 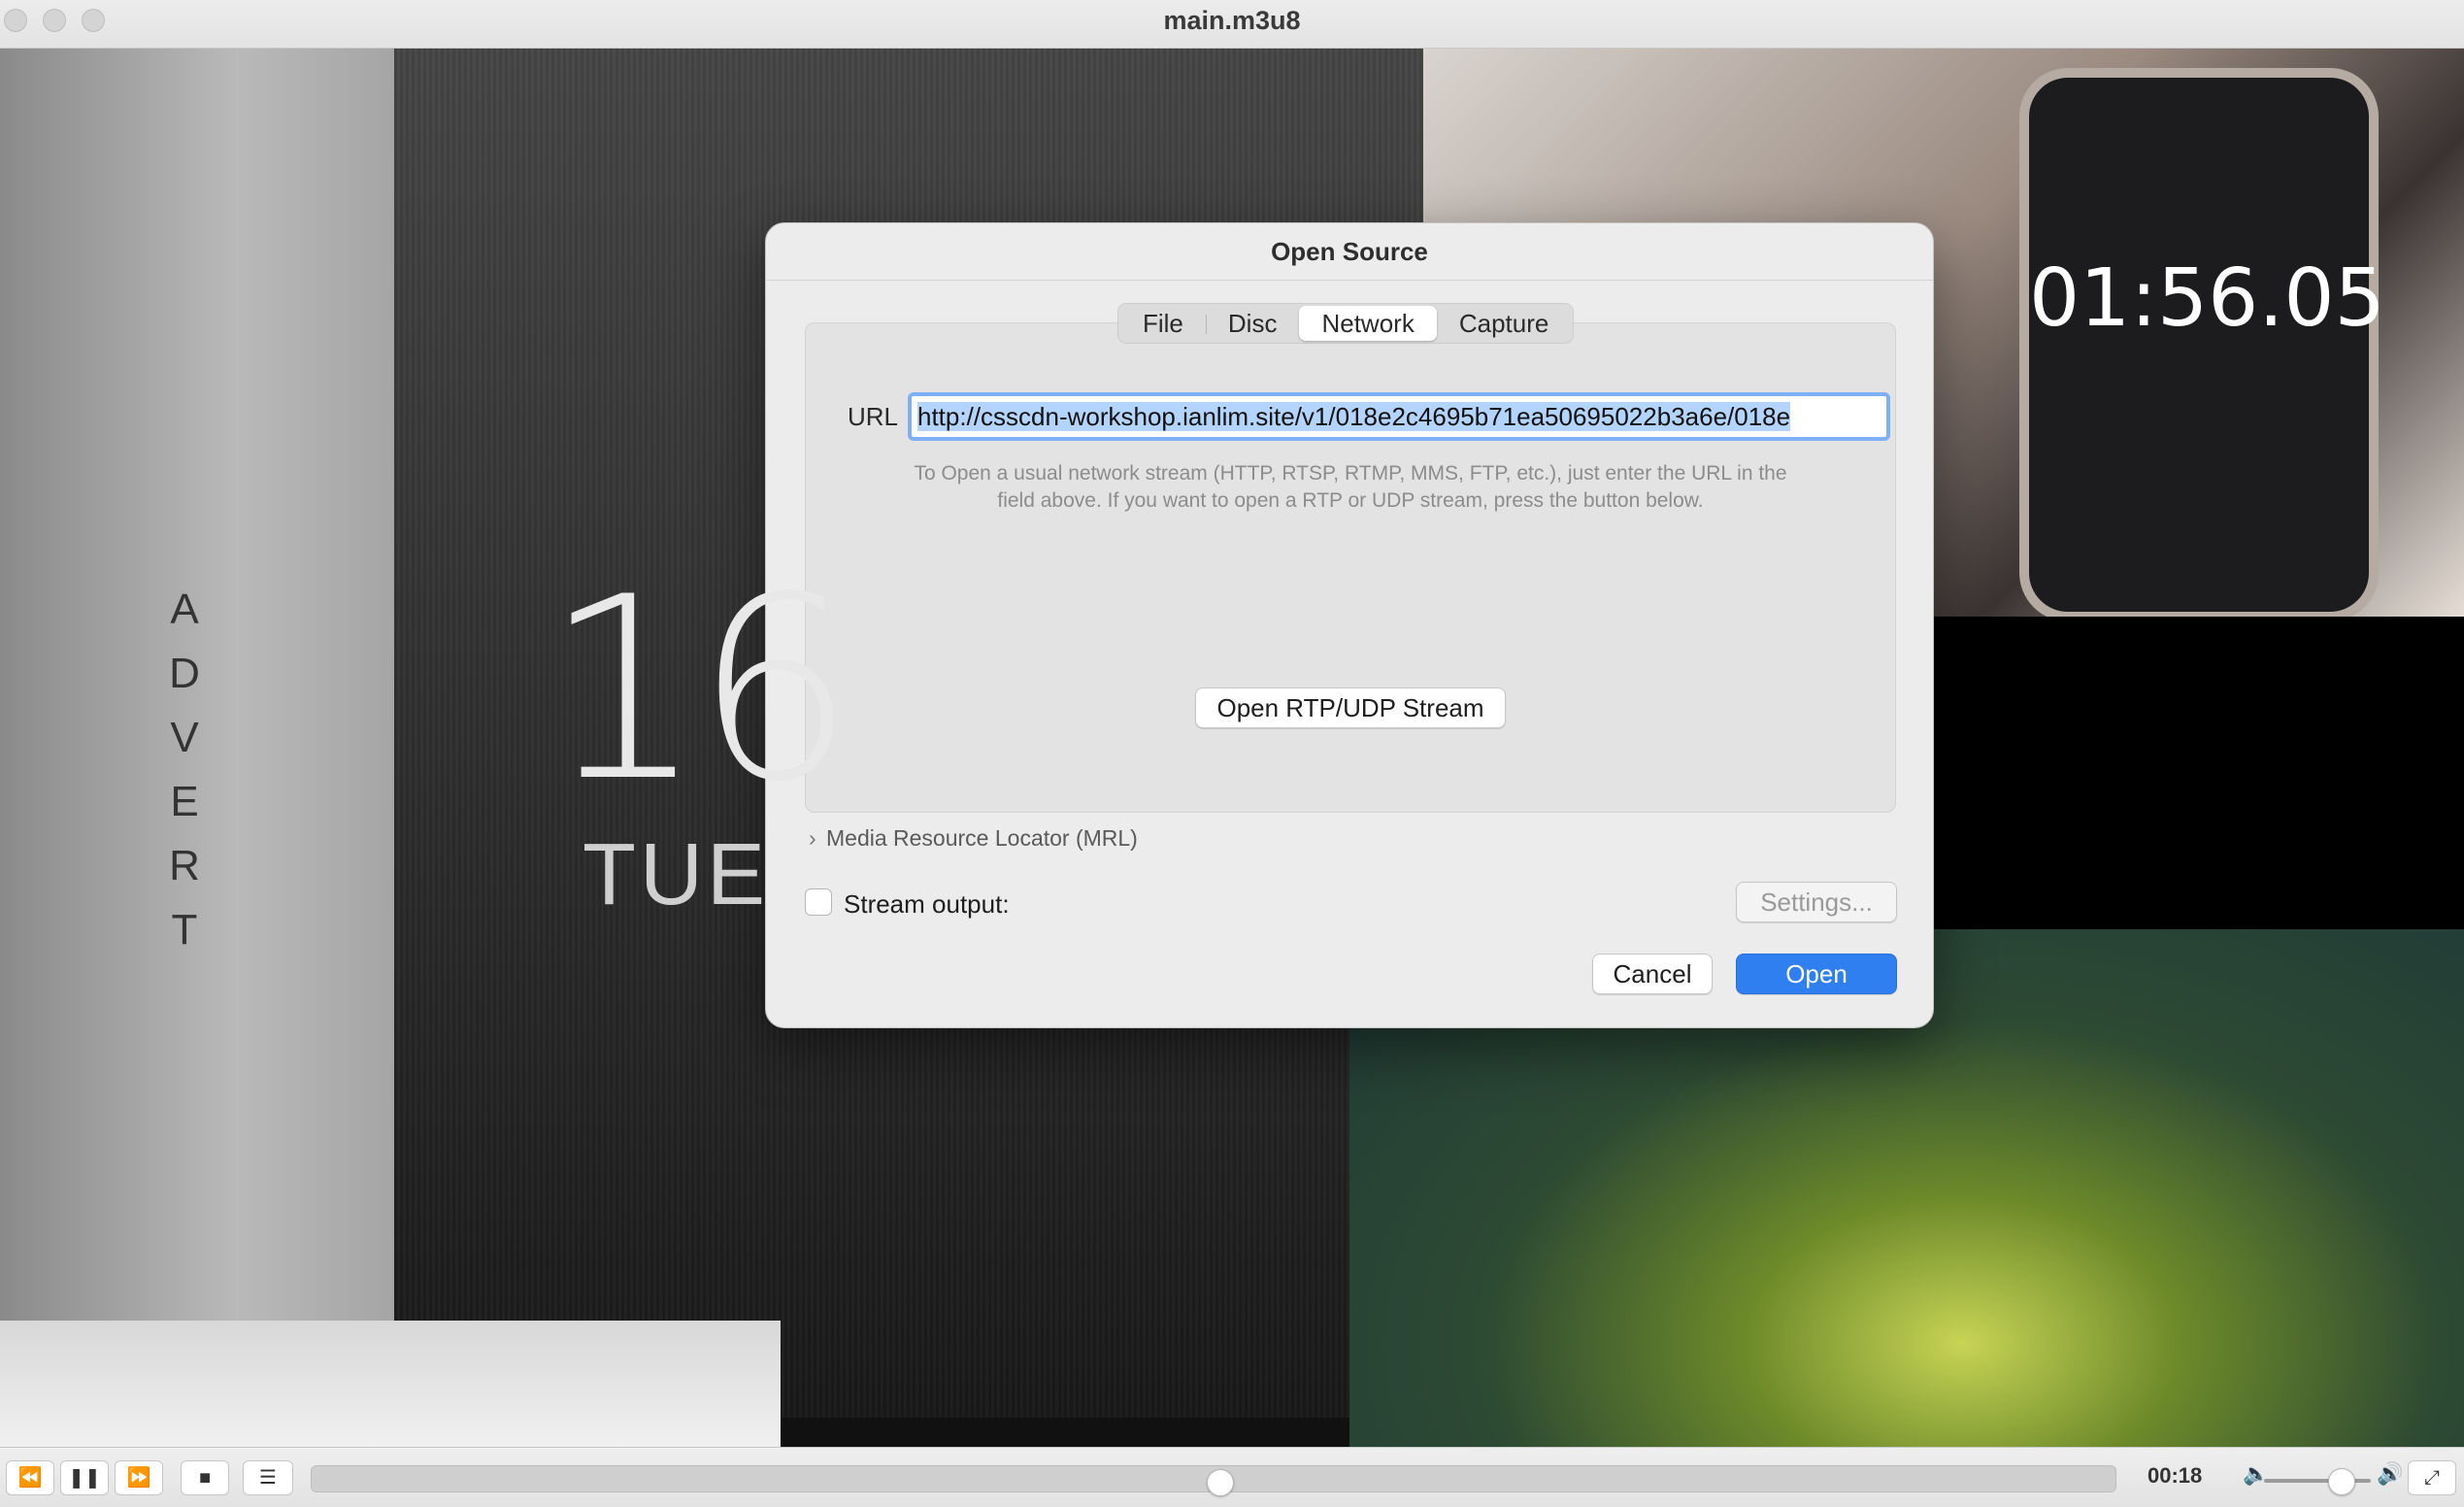 What do you see at coordinates (1065, 1432) in the screenshot?
I see `video-scene-strip` at bounding box center [1065, 1432].